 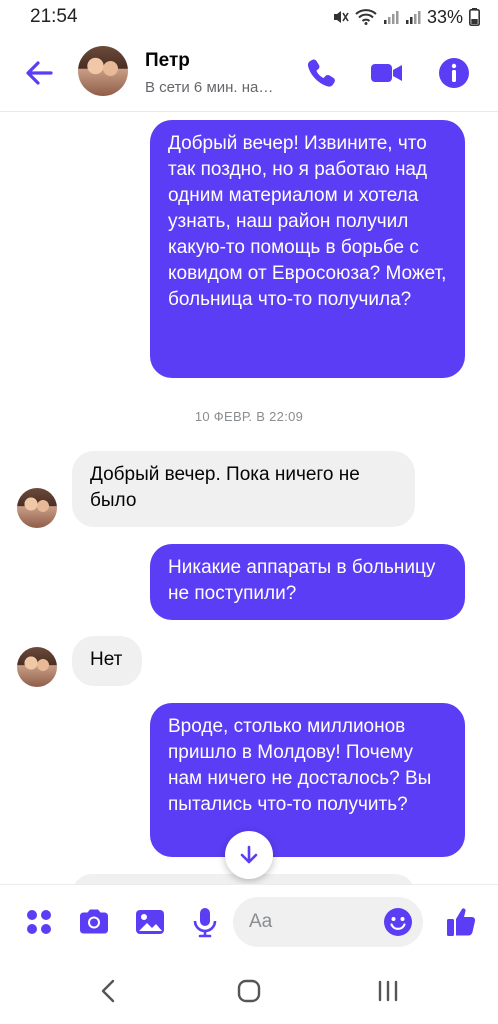 What do you see at coordinates (366, 17) in the screenshot?
I see `wifi-icon` at bounding box center [366, 17].